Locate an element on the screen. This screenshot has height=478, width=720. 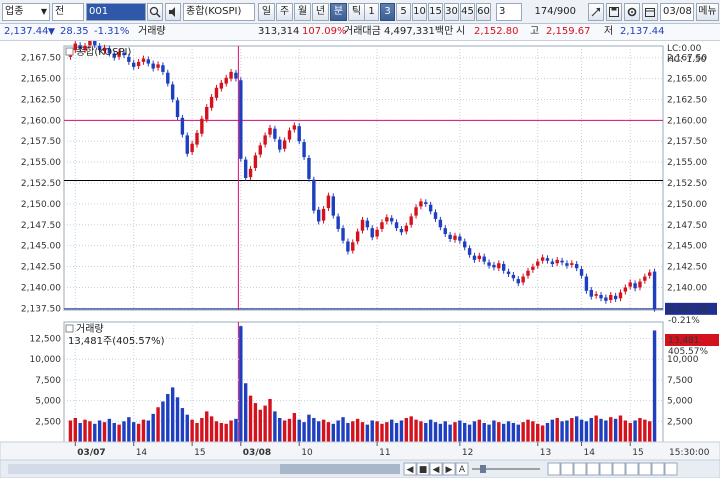
current-price-label: 2,137.44 is located at coordinates (688, 310).